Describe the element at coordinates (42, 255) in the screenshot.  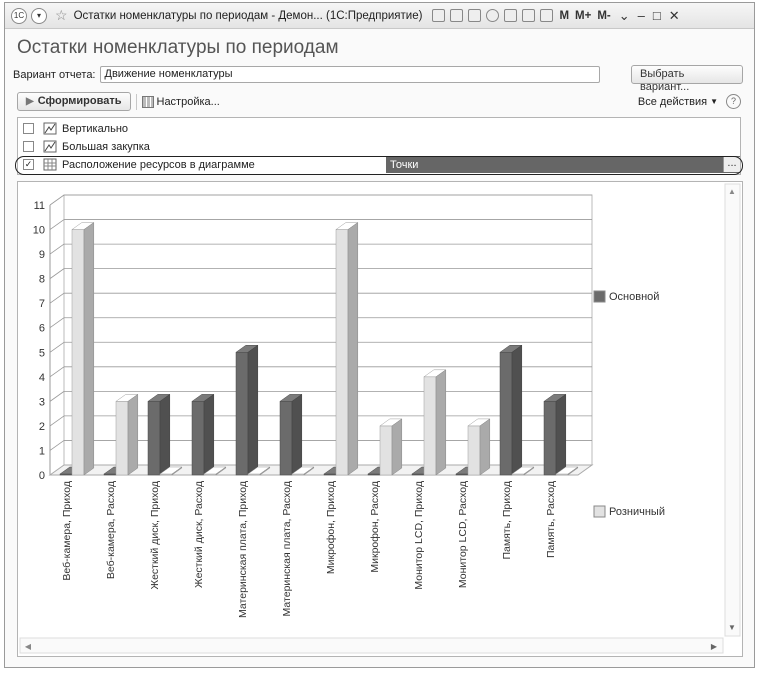
I see `y-tick-label: 9` at that location.